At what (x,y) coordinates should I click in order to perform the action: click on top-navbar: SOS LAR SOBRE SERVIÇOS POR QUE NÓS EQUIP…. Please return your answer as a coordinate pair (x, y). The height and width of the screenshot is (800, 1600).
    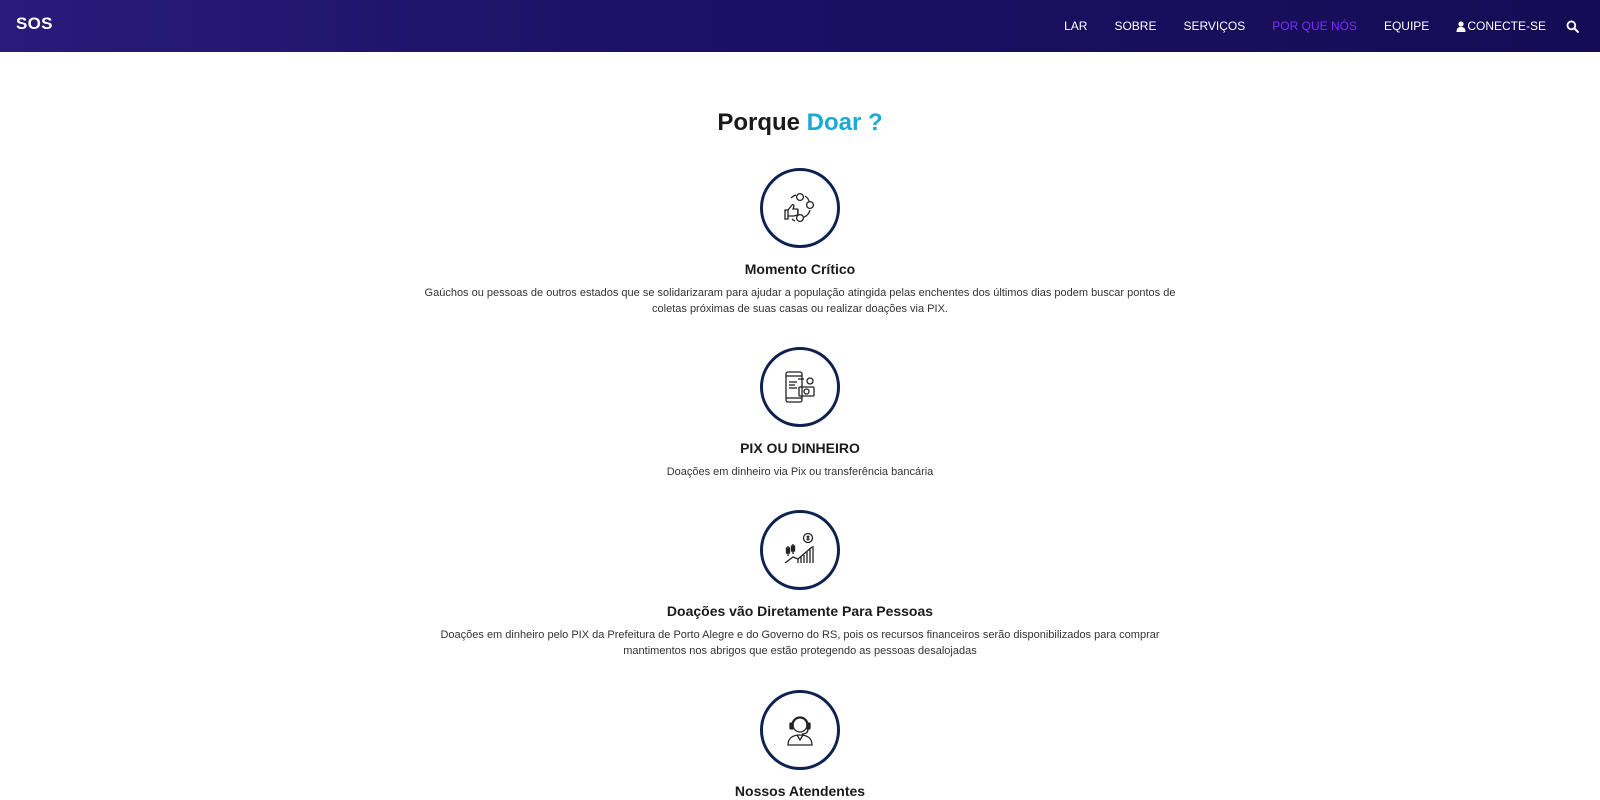
    Looking at the image, I should click on (800, 26).